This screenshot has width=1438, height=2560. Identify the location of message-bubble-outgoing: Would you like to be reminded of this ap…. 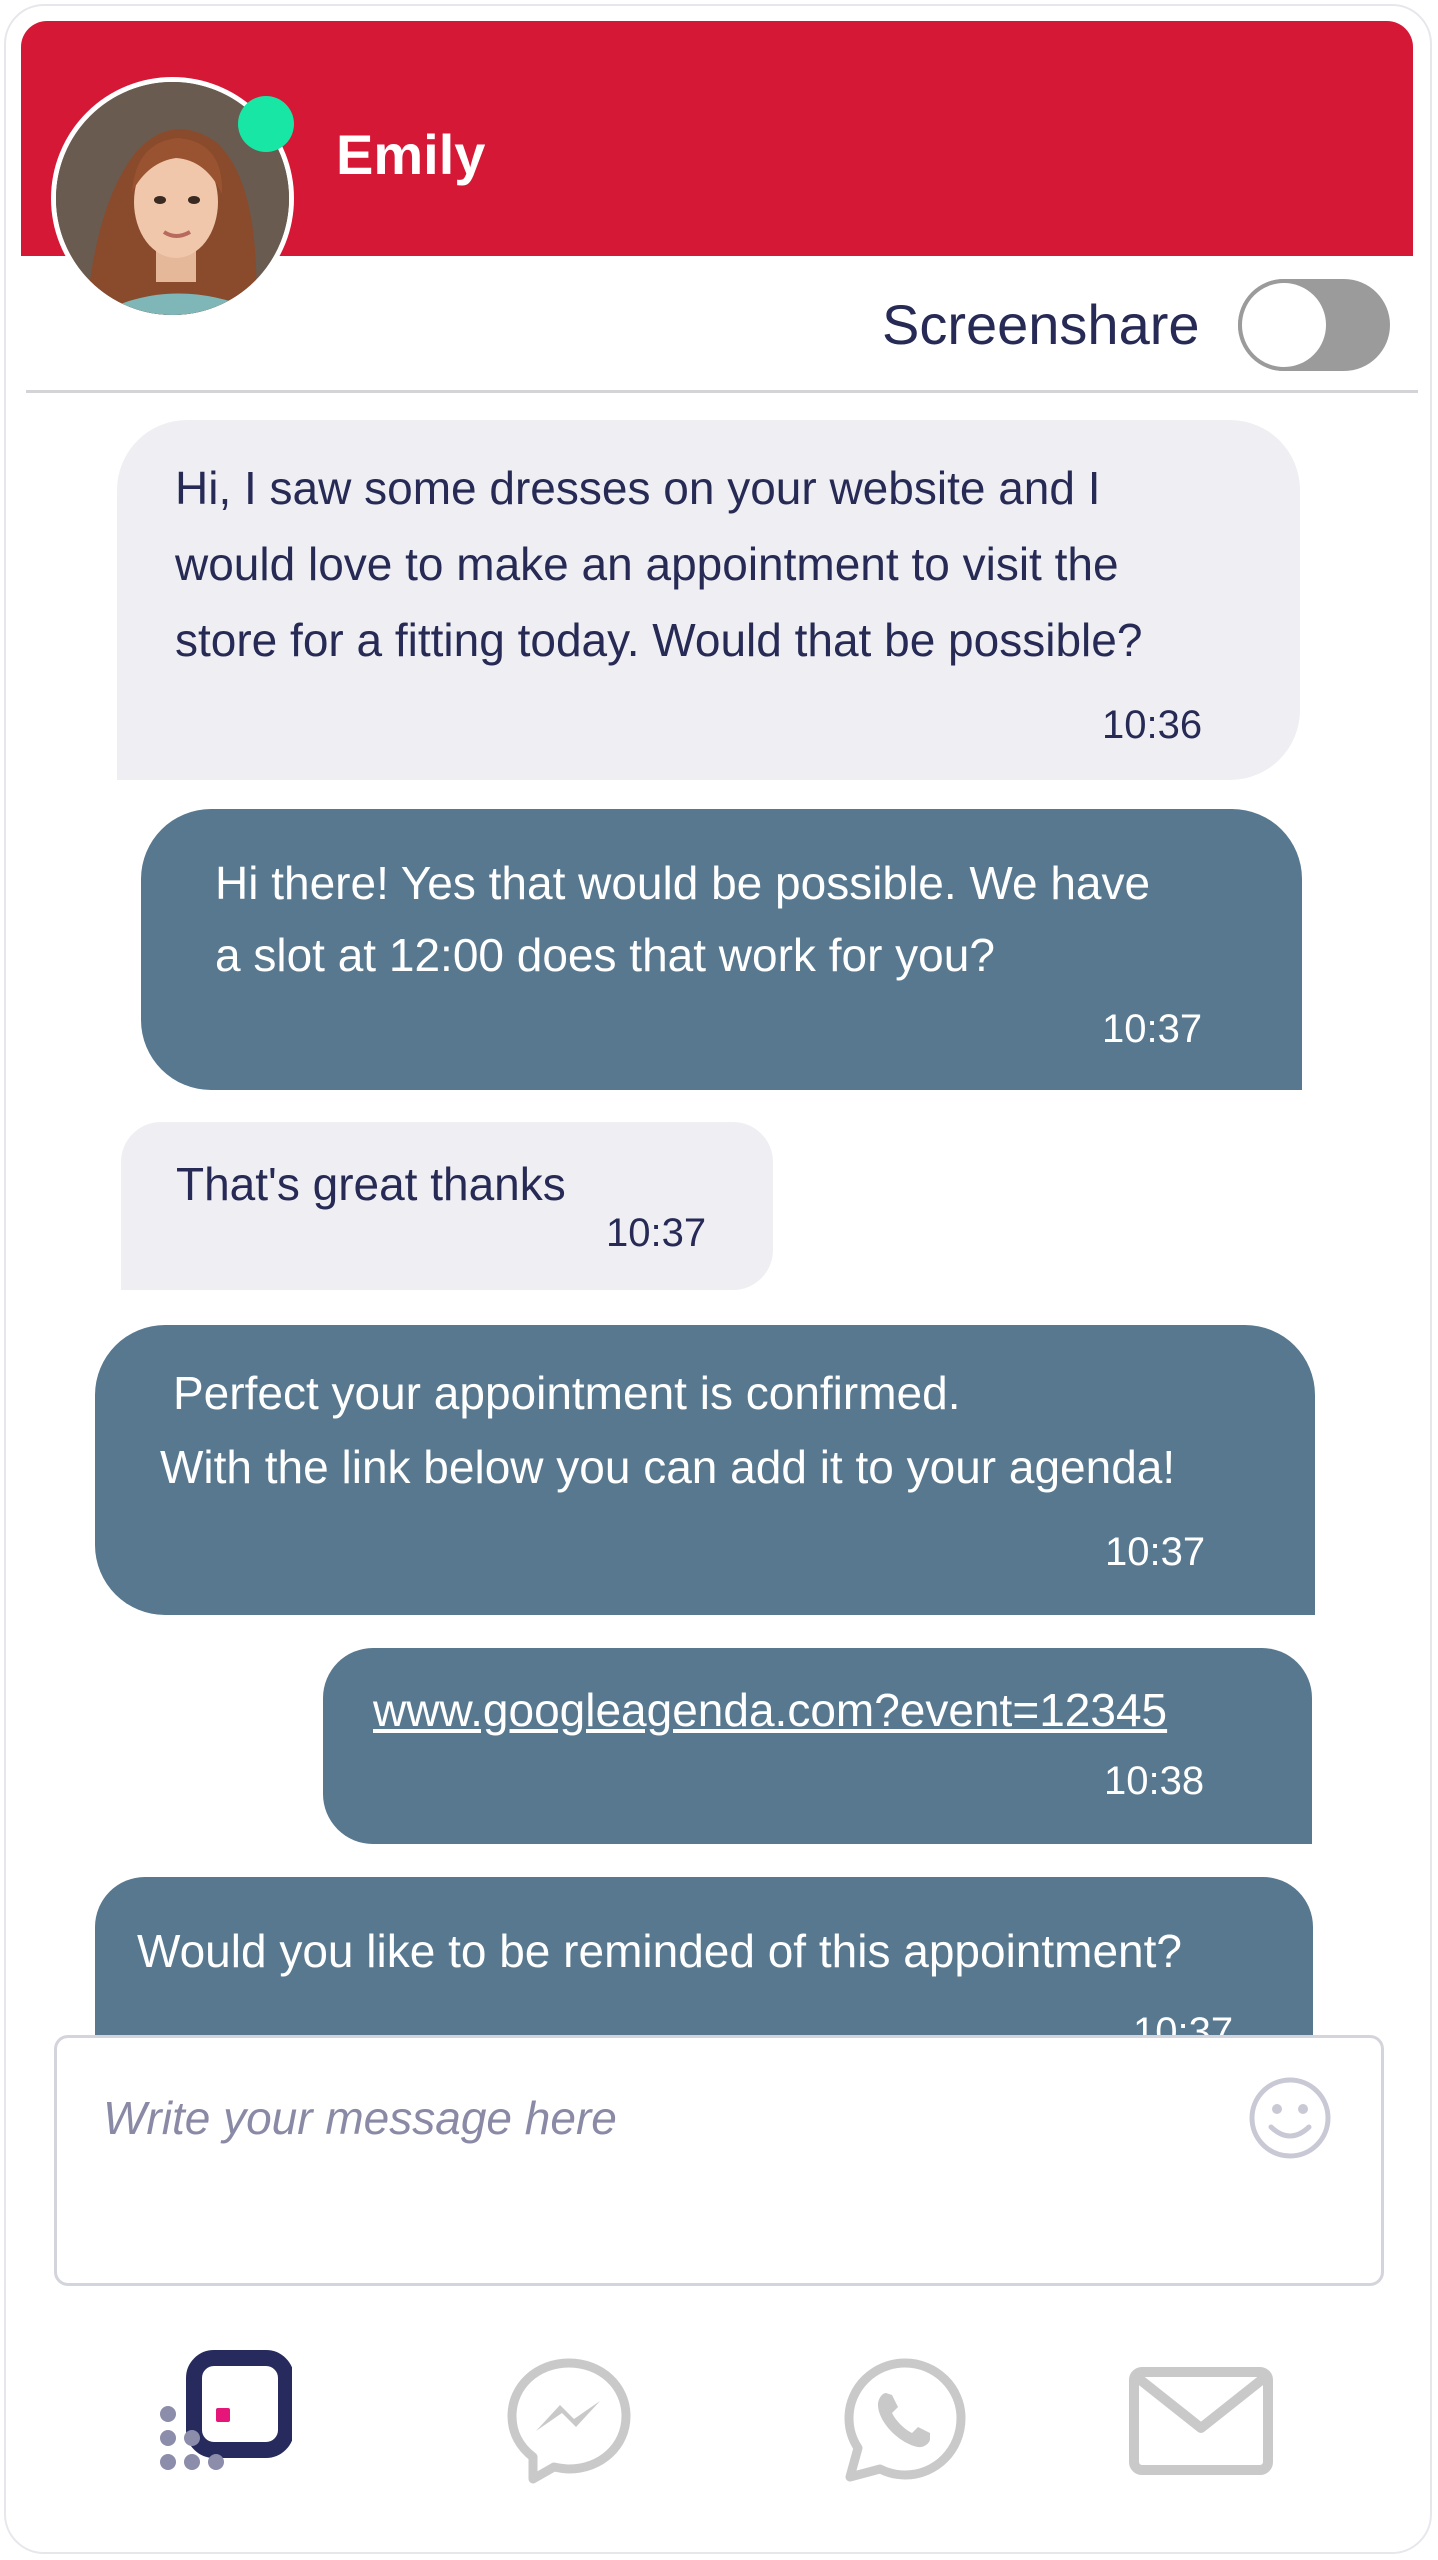
(704, 1956).